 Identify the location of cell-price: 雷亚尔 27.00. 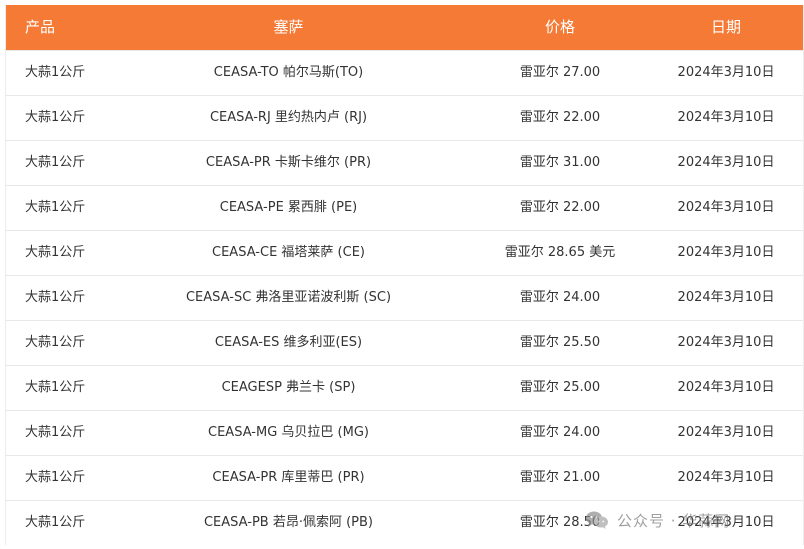
(560, 72).